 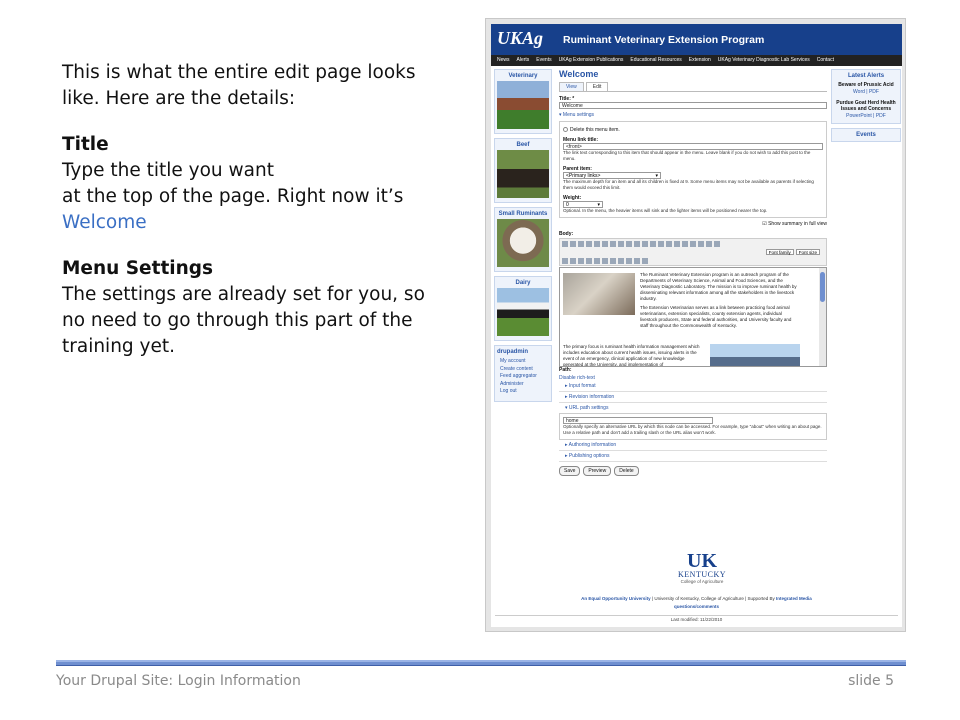 I want to click on cell-props-icon, so click(x=621, y=261).